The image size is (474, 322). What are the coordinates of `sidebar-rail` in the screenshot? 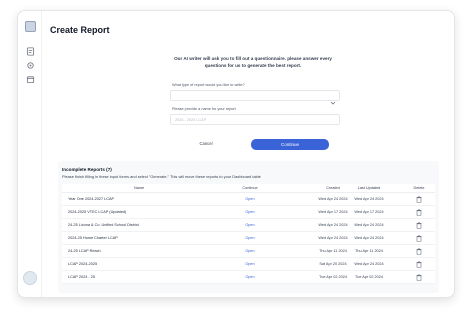 It's located at (30, 154).